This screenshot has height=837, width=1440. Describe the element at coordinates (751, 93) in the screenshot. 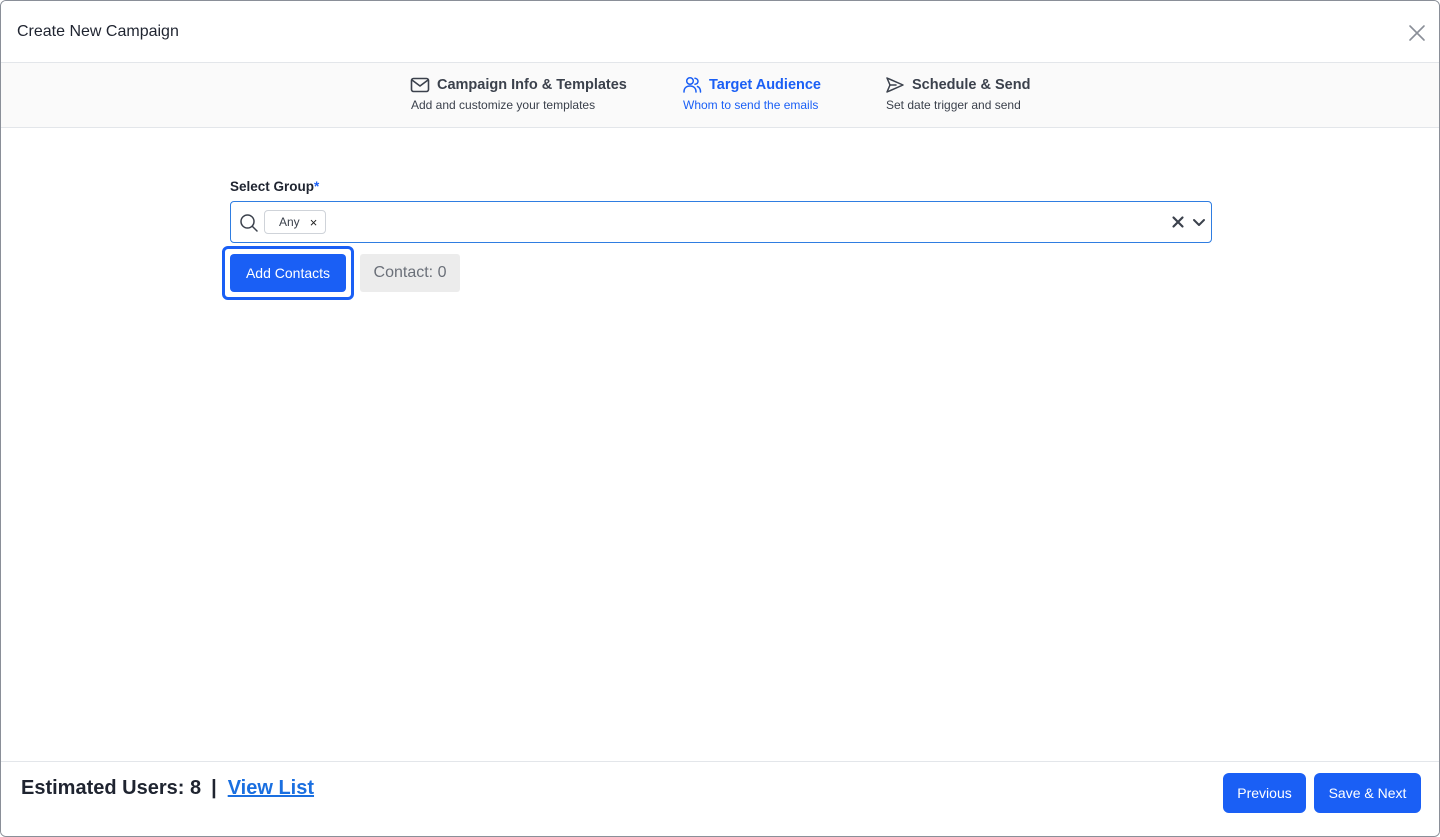

I see `step-target-audience: Target Audience Whom to send the emails` at that location.